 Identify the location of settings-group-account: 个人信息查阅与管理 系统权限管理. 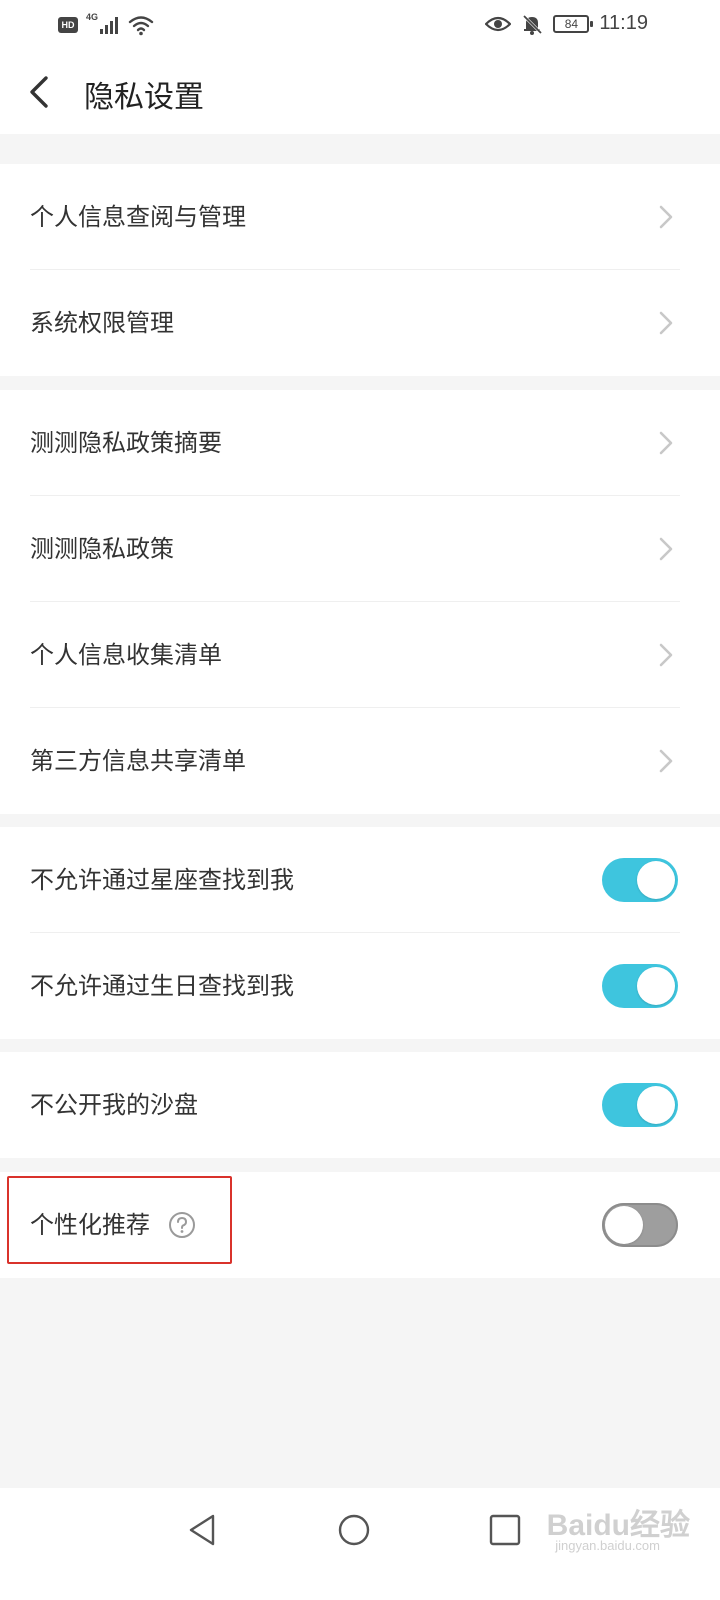
(360, 270).